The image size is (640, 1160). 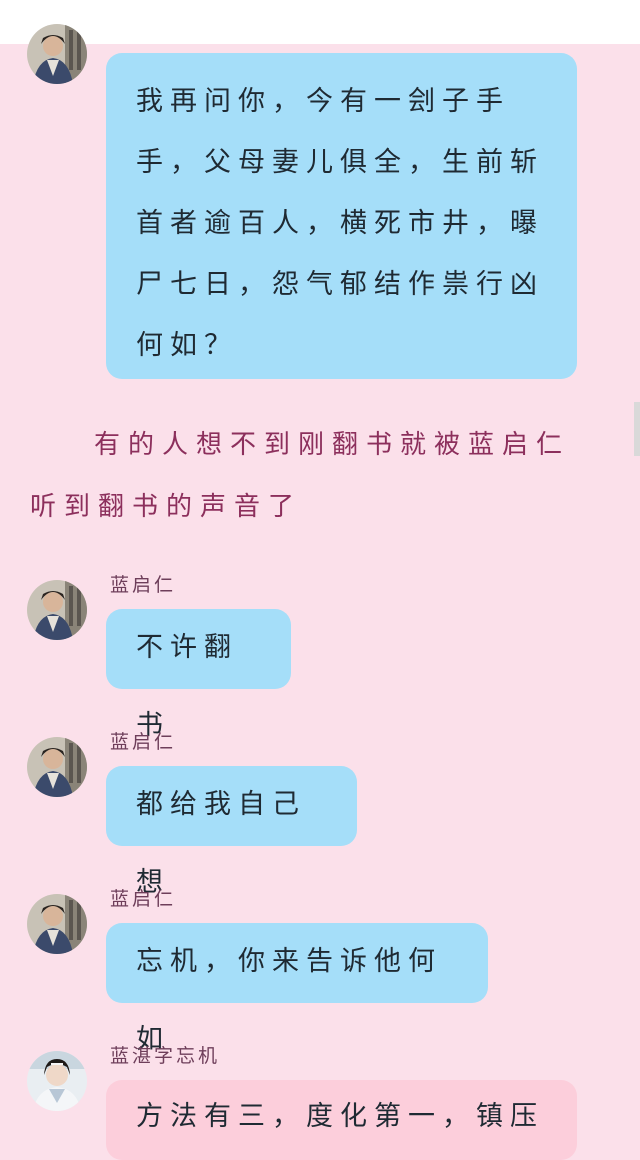 I want to click on message-bubble: 不许翻书, so click(x=198, y=675).